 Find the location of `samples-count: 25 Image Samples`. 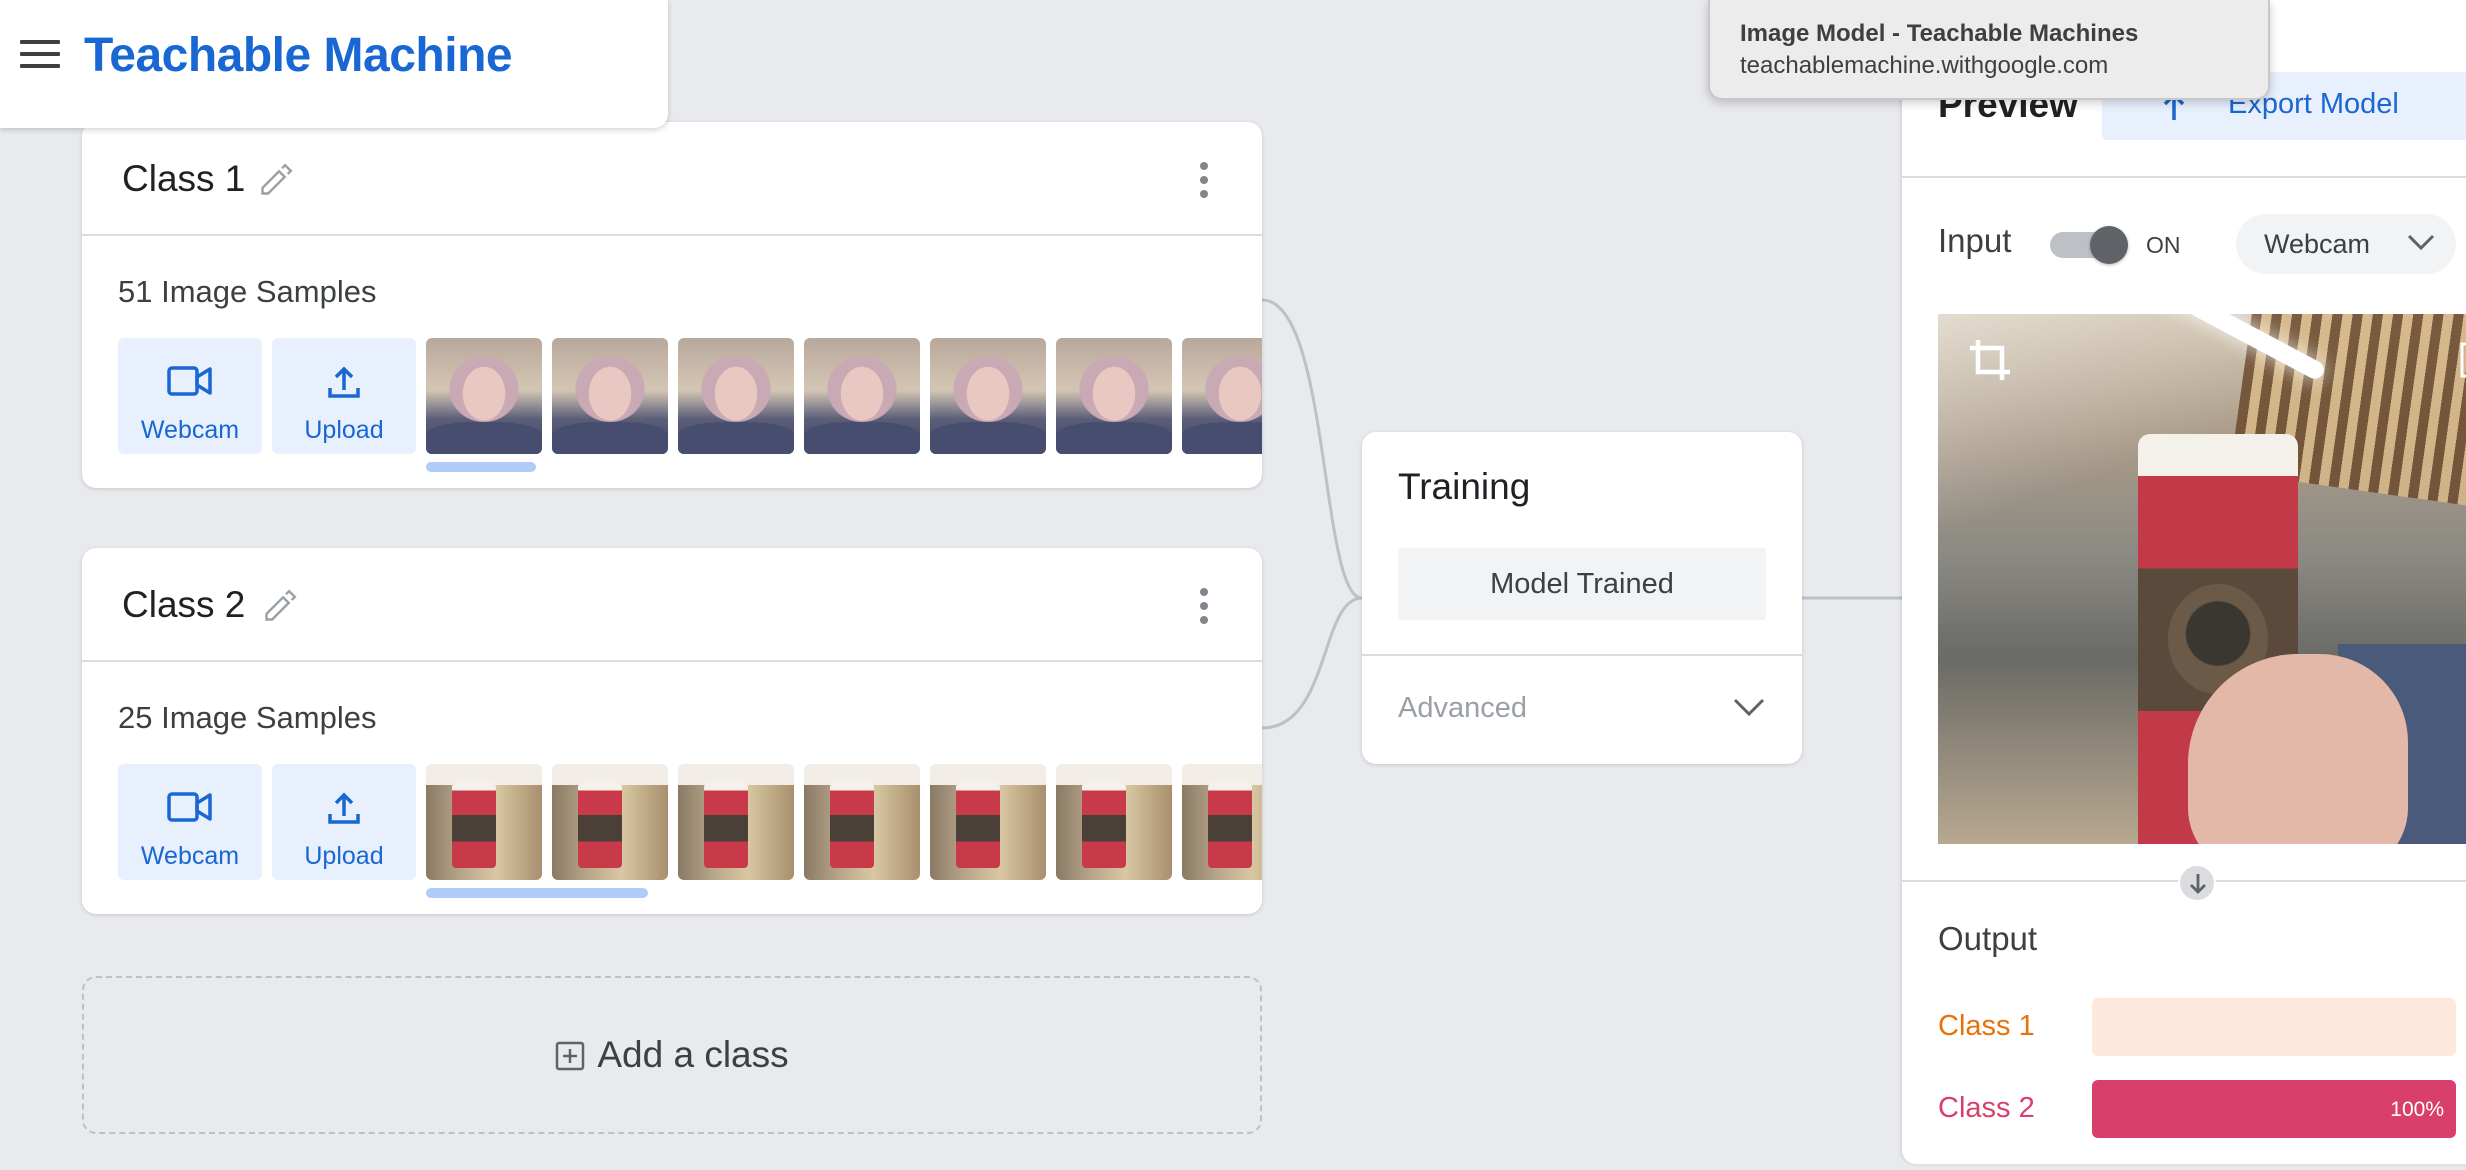

samples-count: 25 Image Samples is located at coordinates (247, 717).